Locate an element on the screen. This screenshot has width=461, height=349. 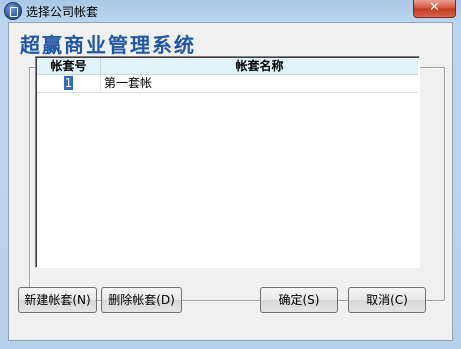
table-header: 帐套号 帐套名称 is located at coordinates (227, 66).